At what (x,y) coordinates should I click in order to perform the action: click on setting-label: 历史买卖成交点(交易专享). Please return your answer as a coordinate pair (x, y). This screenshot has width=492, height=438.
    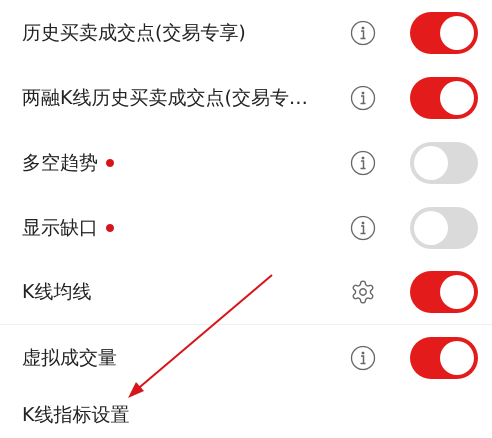
    Looking at the image, I should click on (134, 33).